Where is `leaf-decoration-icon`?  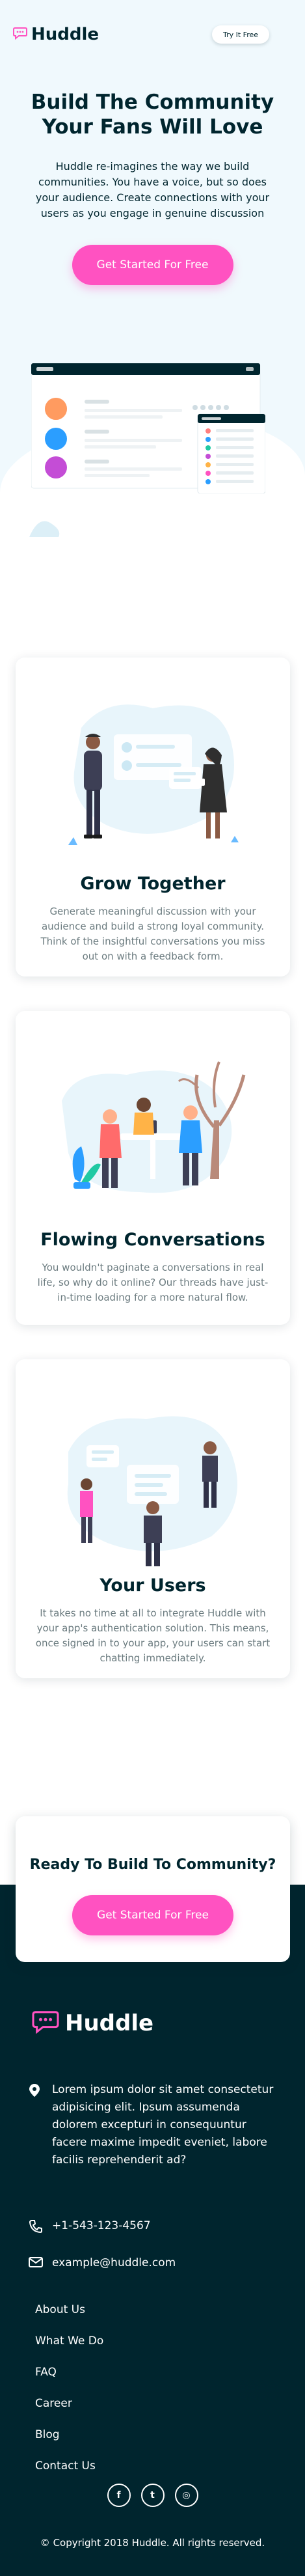
leaf-decoration-icon is located at coordinates (44, 529).